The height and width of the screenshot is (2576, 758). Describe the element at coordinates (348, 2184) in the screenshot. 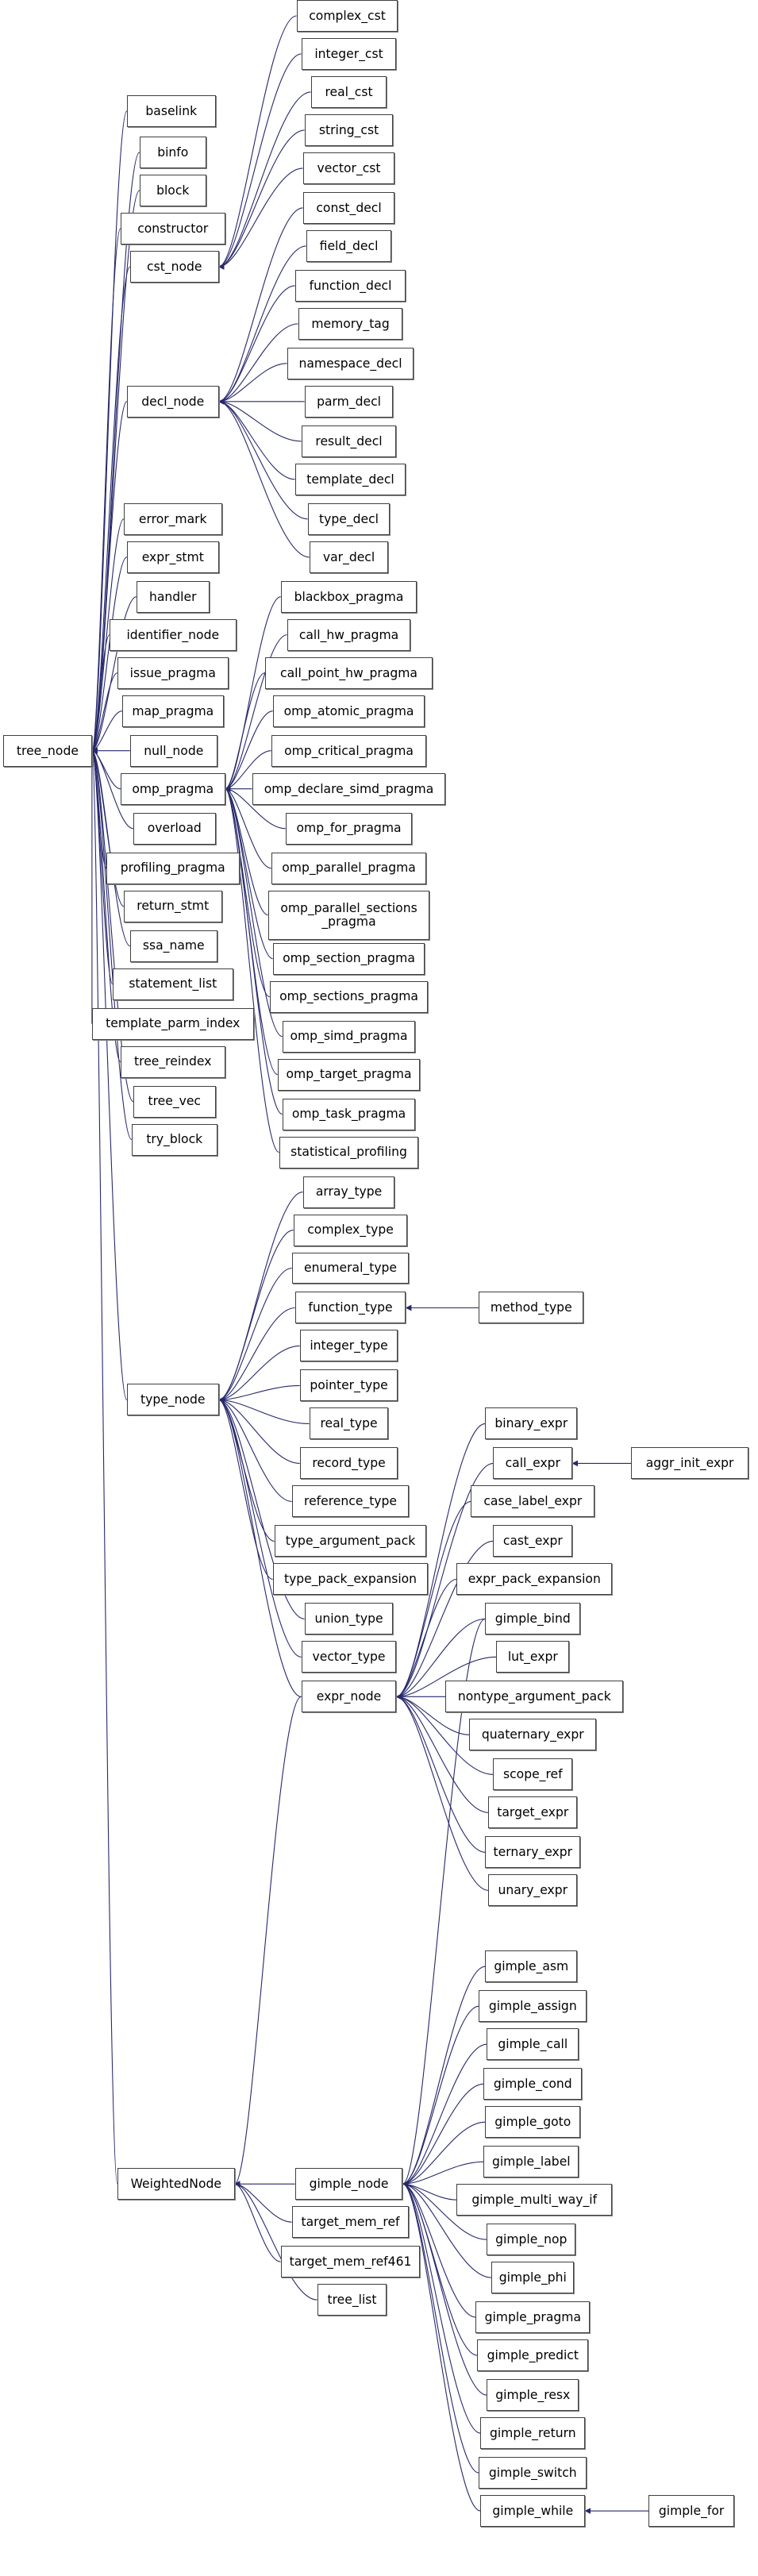

I see `node-gimple_node: gimple_node` at that location.